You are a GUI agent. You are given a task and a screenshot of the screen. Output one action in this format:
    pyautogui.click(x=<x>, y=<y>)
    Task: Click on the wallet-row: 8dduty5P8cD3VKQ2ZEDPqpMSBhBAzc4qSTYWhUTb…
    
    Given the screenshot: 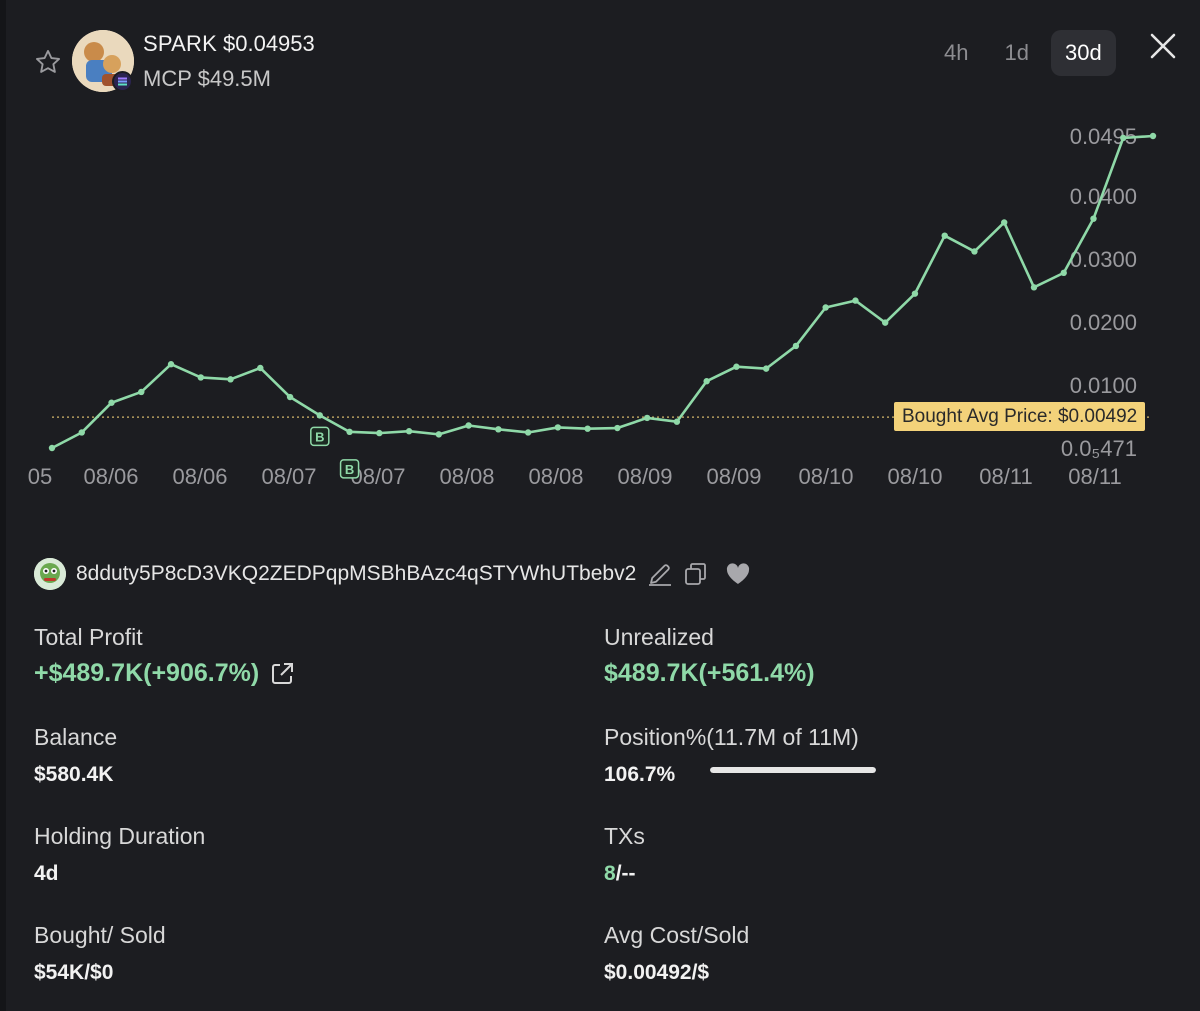 What is the action you would take?
    pyautogui.click(x=397, y=574)
    